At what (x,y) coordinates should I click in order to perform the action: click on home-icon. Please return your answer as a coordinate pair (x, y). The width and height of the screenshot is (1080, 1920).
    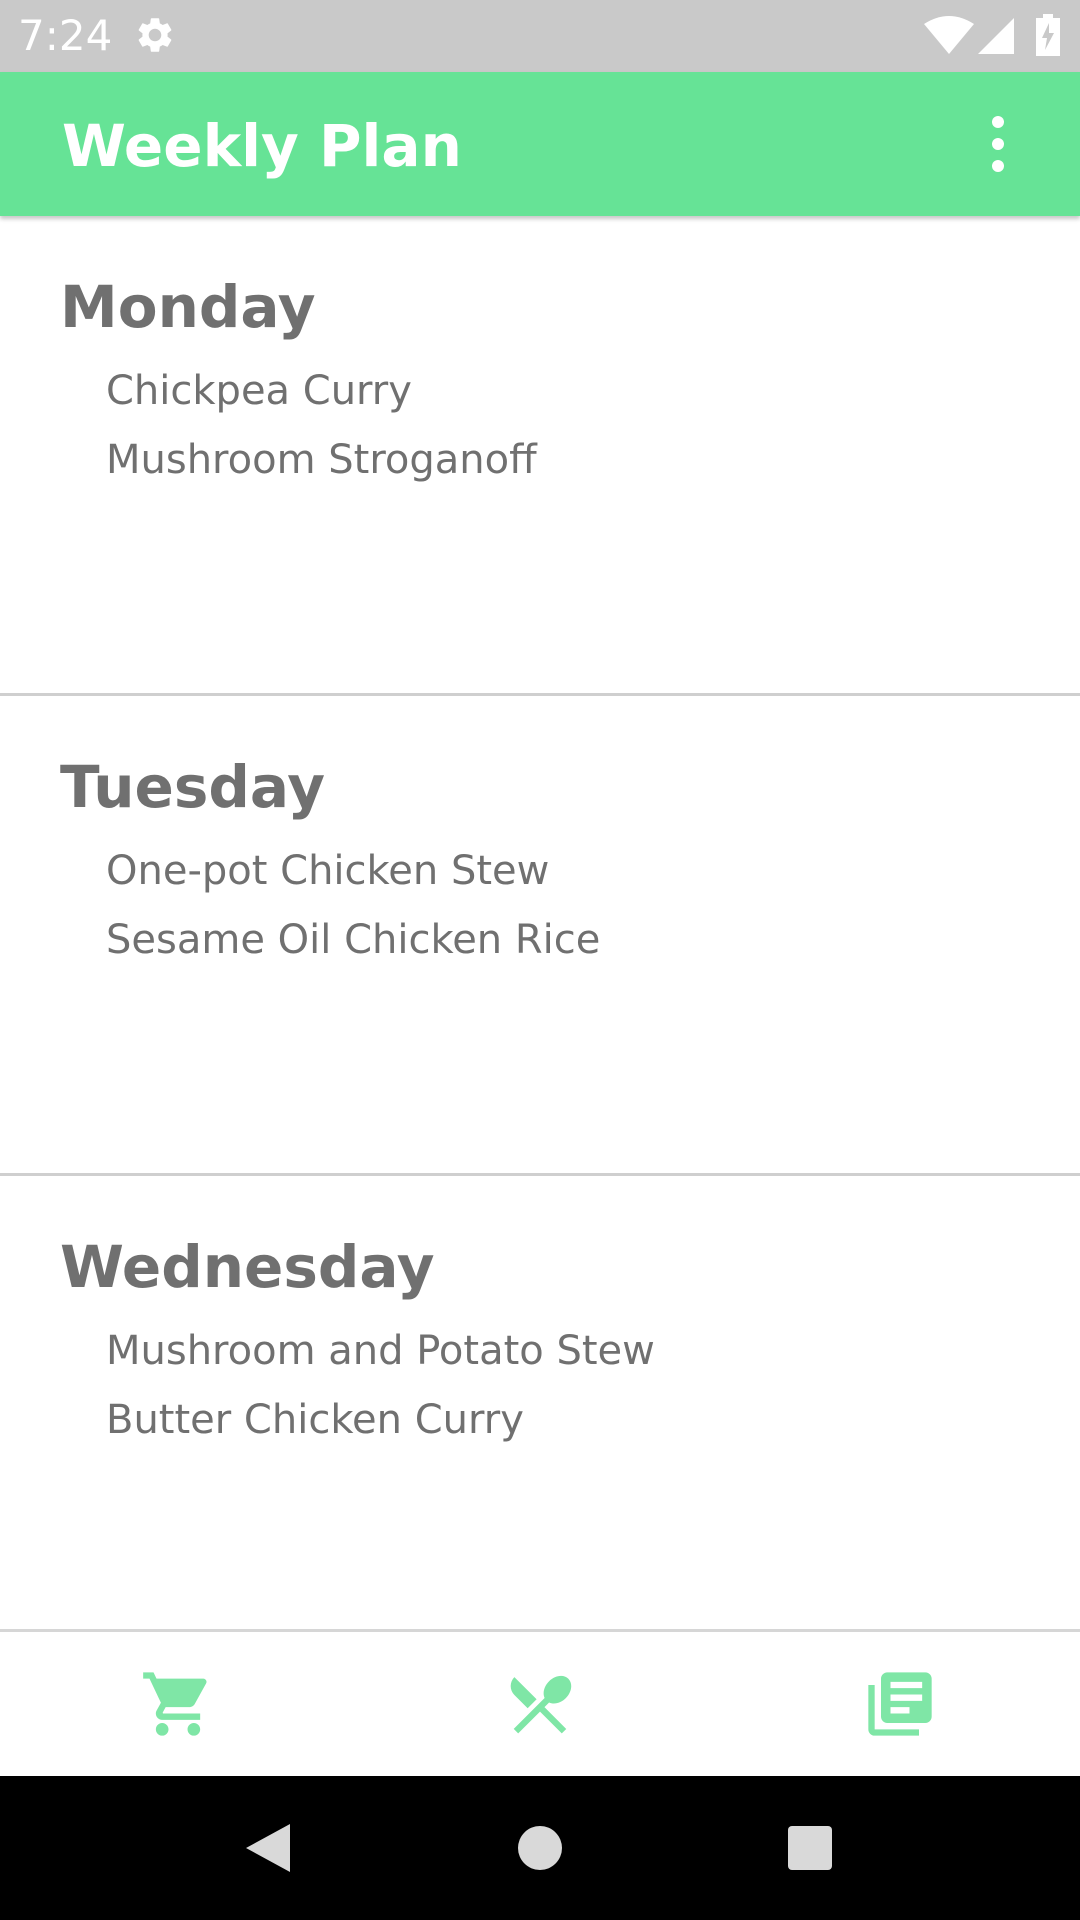
    Looking at the image, I should click on (540, 1848).